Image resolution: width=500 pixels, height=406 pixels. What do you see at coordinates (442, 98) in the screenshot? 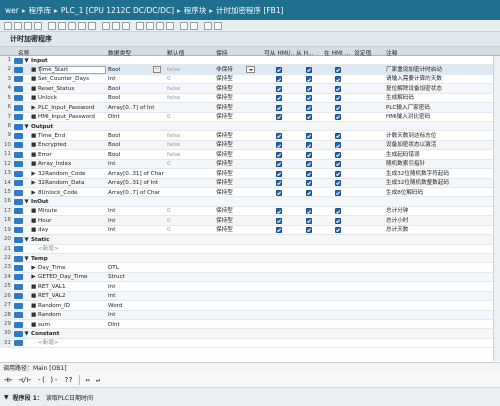
I see `param-comment: 生成解码码` at bounding box center [442, 98].